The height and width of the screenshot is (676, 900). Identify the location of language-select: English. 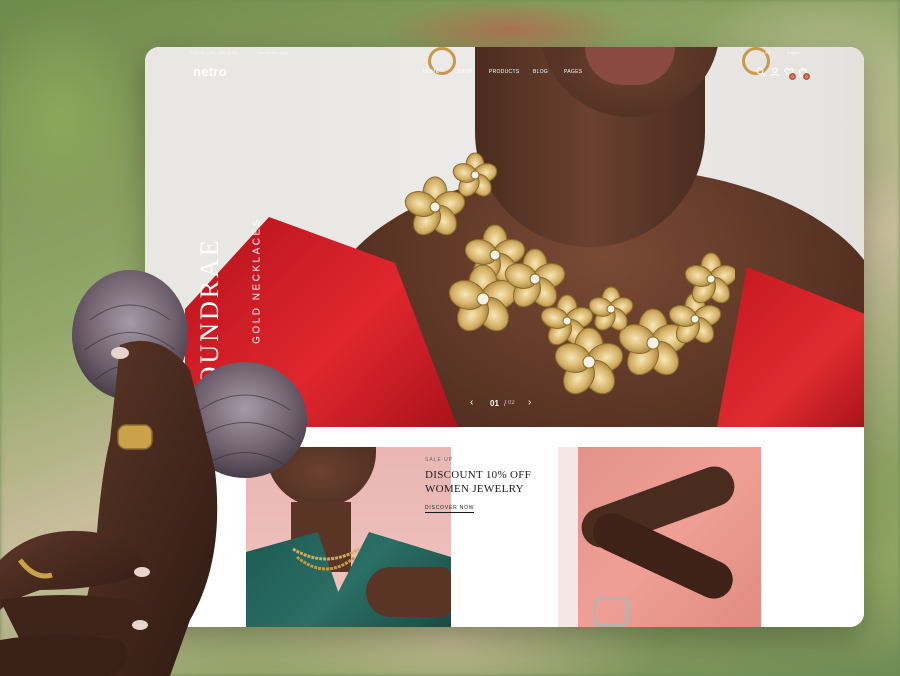
(793, 52).